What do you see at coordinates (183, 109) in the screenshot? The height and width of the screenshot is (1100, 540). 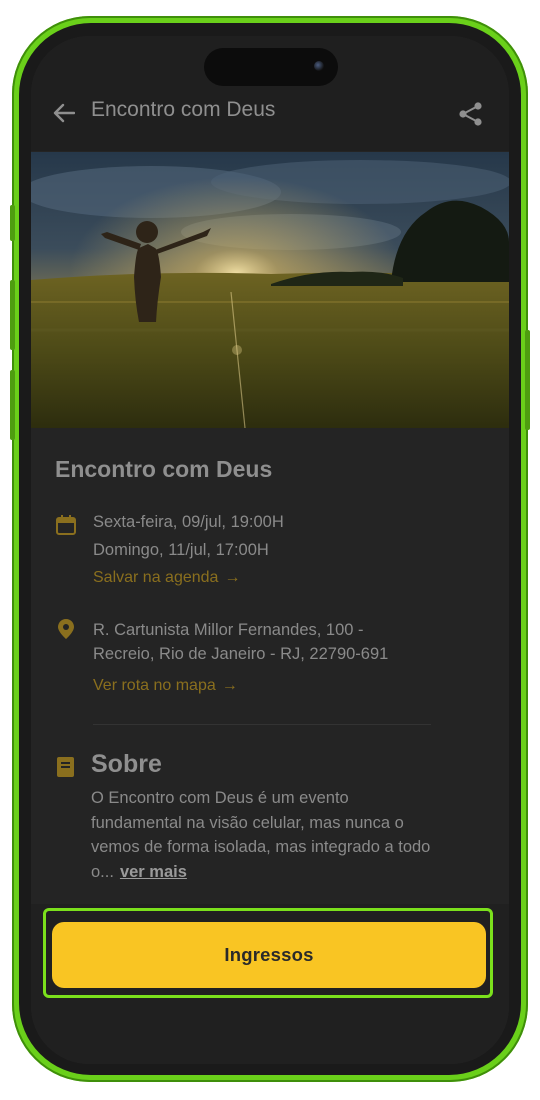 I see `header-title: Encontro com Deus` at bounding box center [183, 109].